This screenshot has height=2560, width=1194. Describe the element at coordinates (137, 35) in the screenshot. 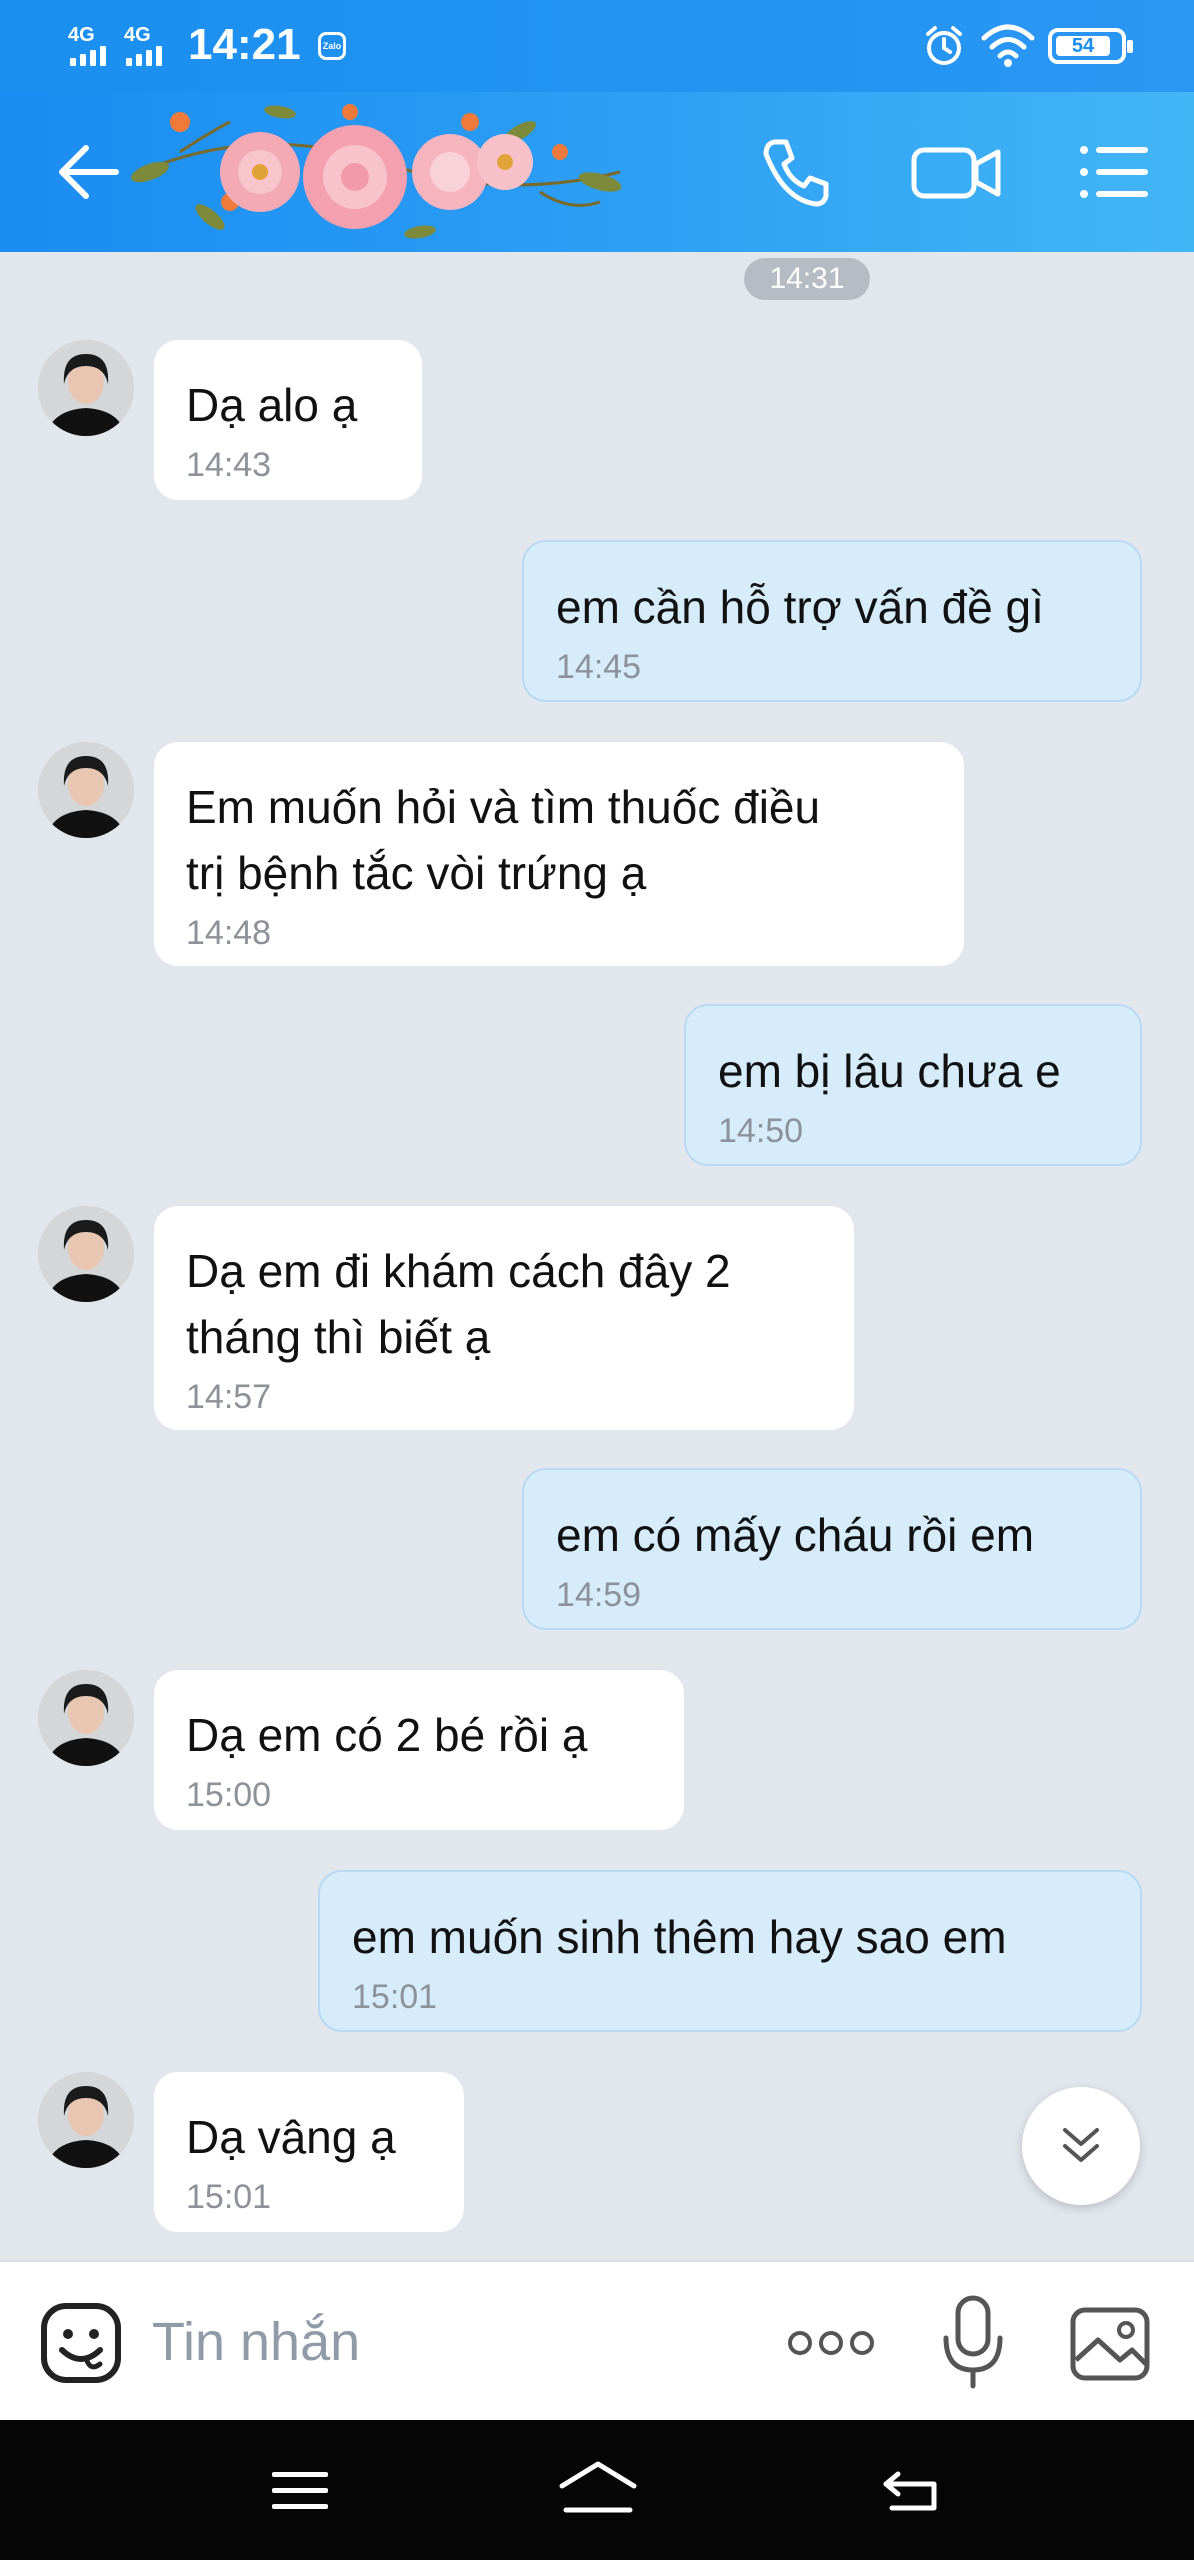

I see `network-type-2: 4G` at that location.